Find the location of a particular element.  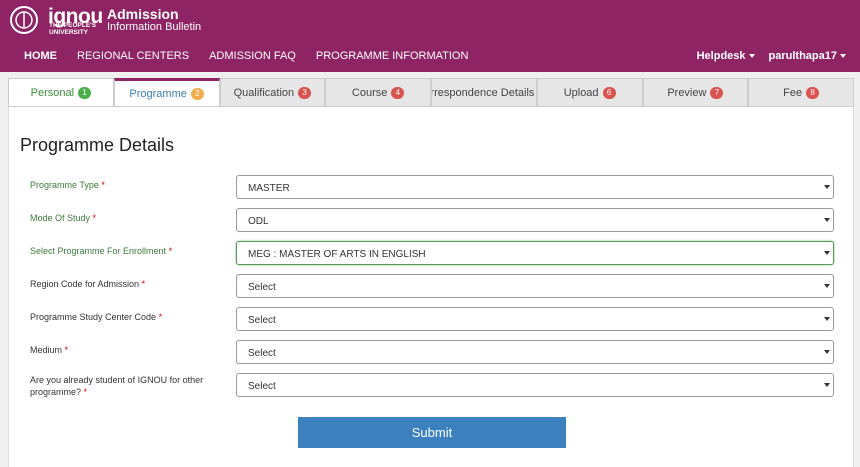

tab-course: Course 4 is located at coordinates (378, 92).